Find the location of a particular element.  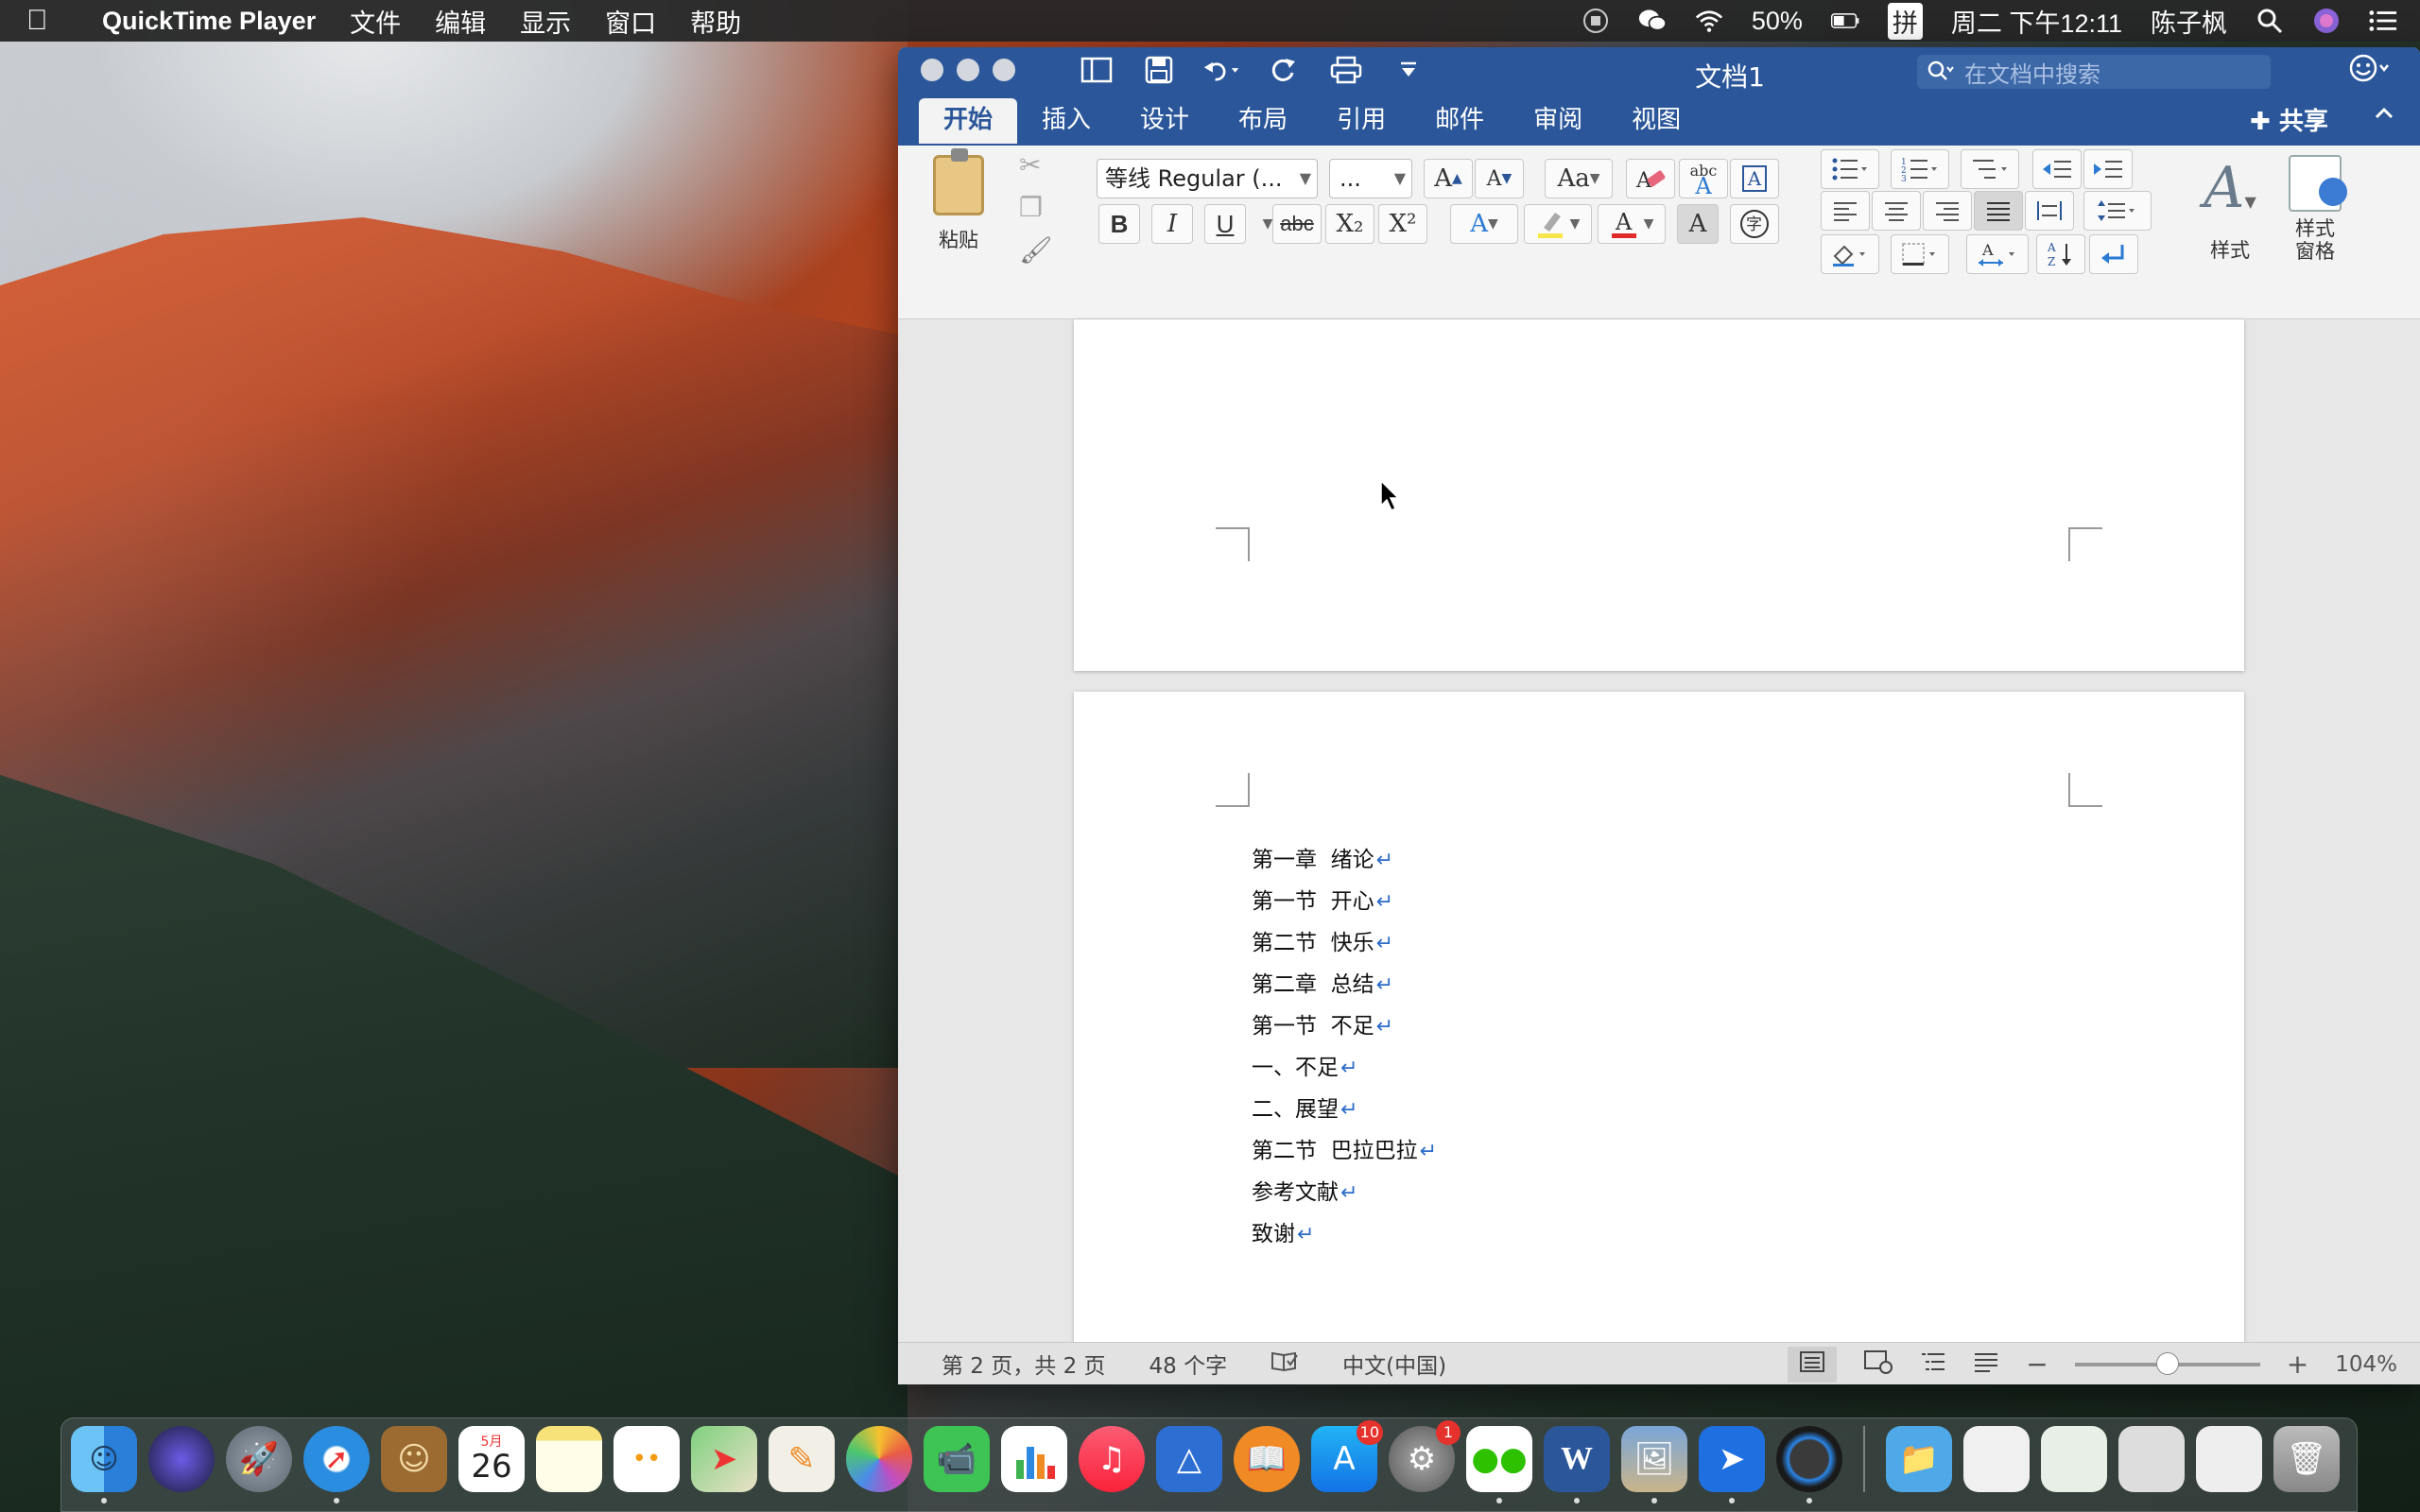

tab-insert: 插入 is located at coordinates (1066, 121).